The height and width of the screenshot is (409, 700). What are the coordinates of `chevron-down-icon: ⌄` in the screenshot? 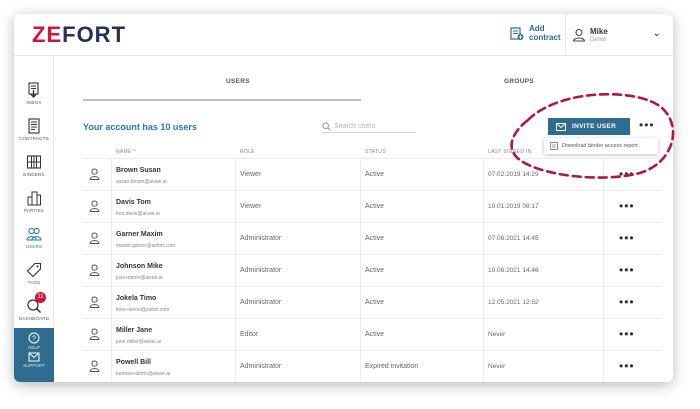 It's located at (657, 33).